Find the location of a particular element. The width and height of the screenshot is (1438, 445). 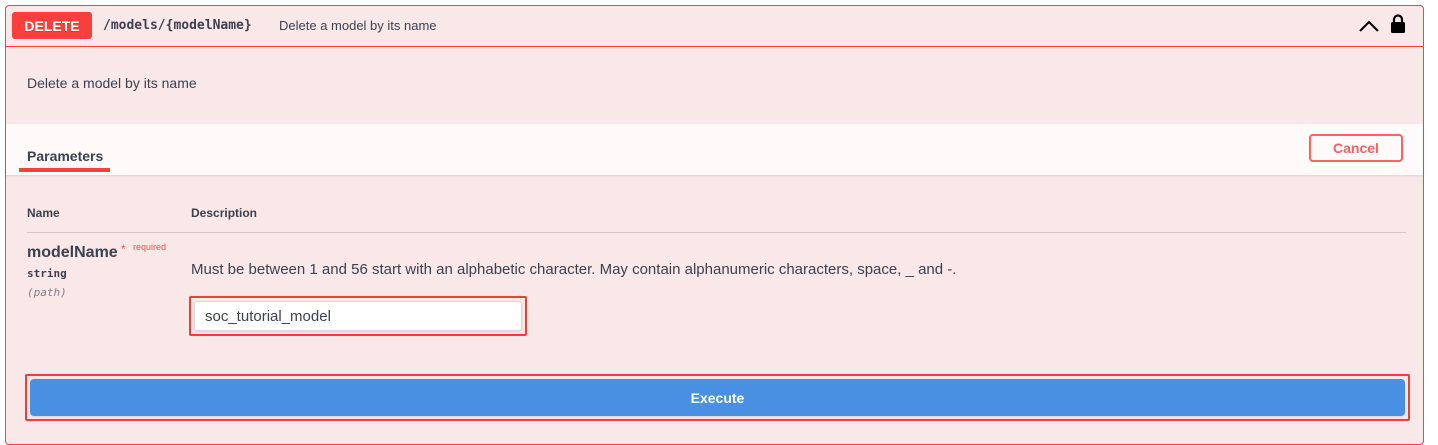

tab-active-indicator is located at coordinates (64, 170).